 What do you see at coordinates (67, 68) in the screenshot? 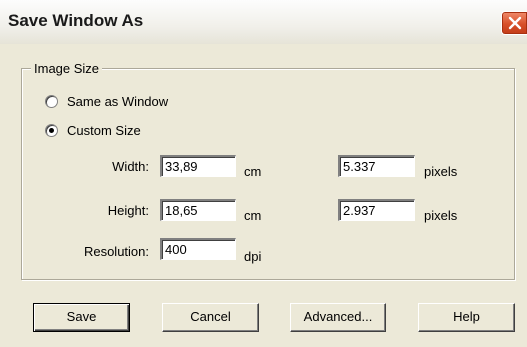
I see `image-size-legend: Image Size` at bounding box center [67, 68].